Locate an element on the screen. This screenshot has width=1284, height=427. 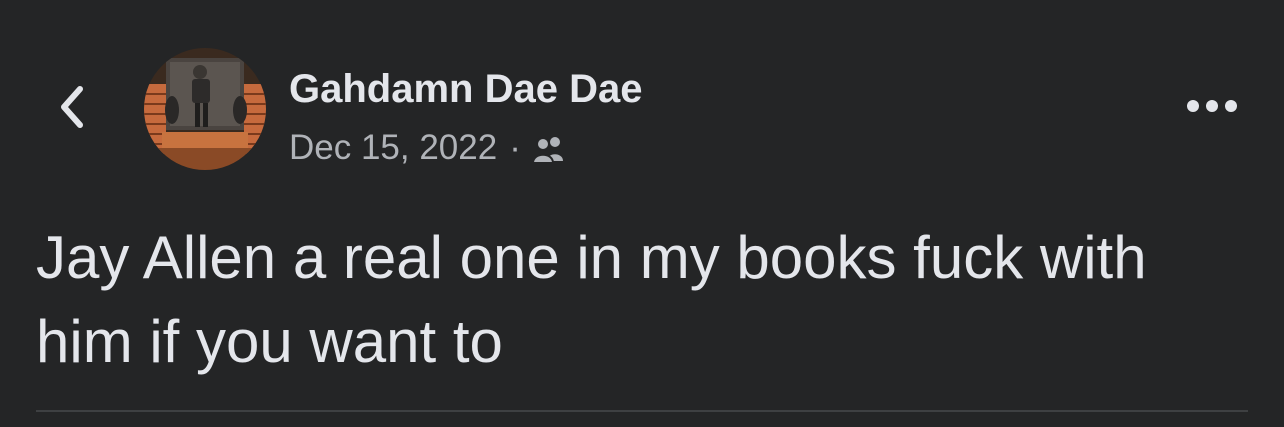
post-meta: Dec 15, 2022 · is located at coordinates (428, 148).